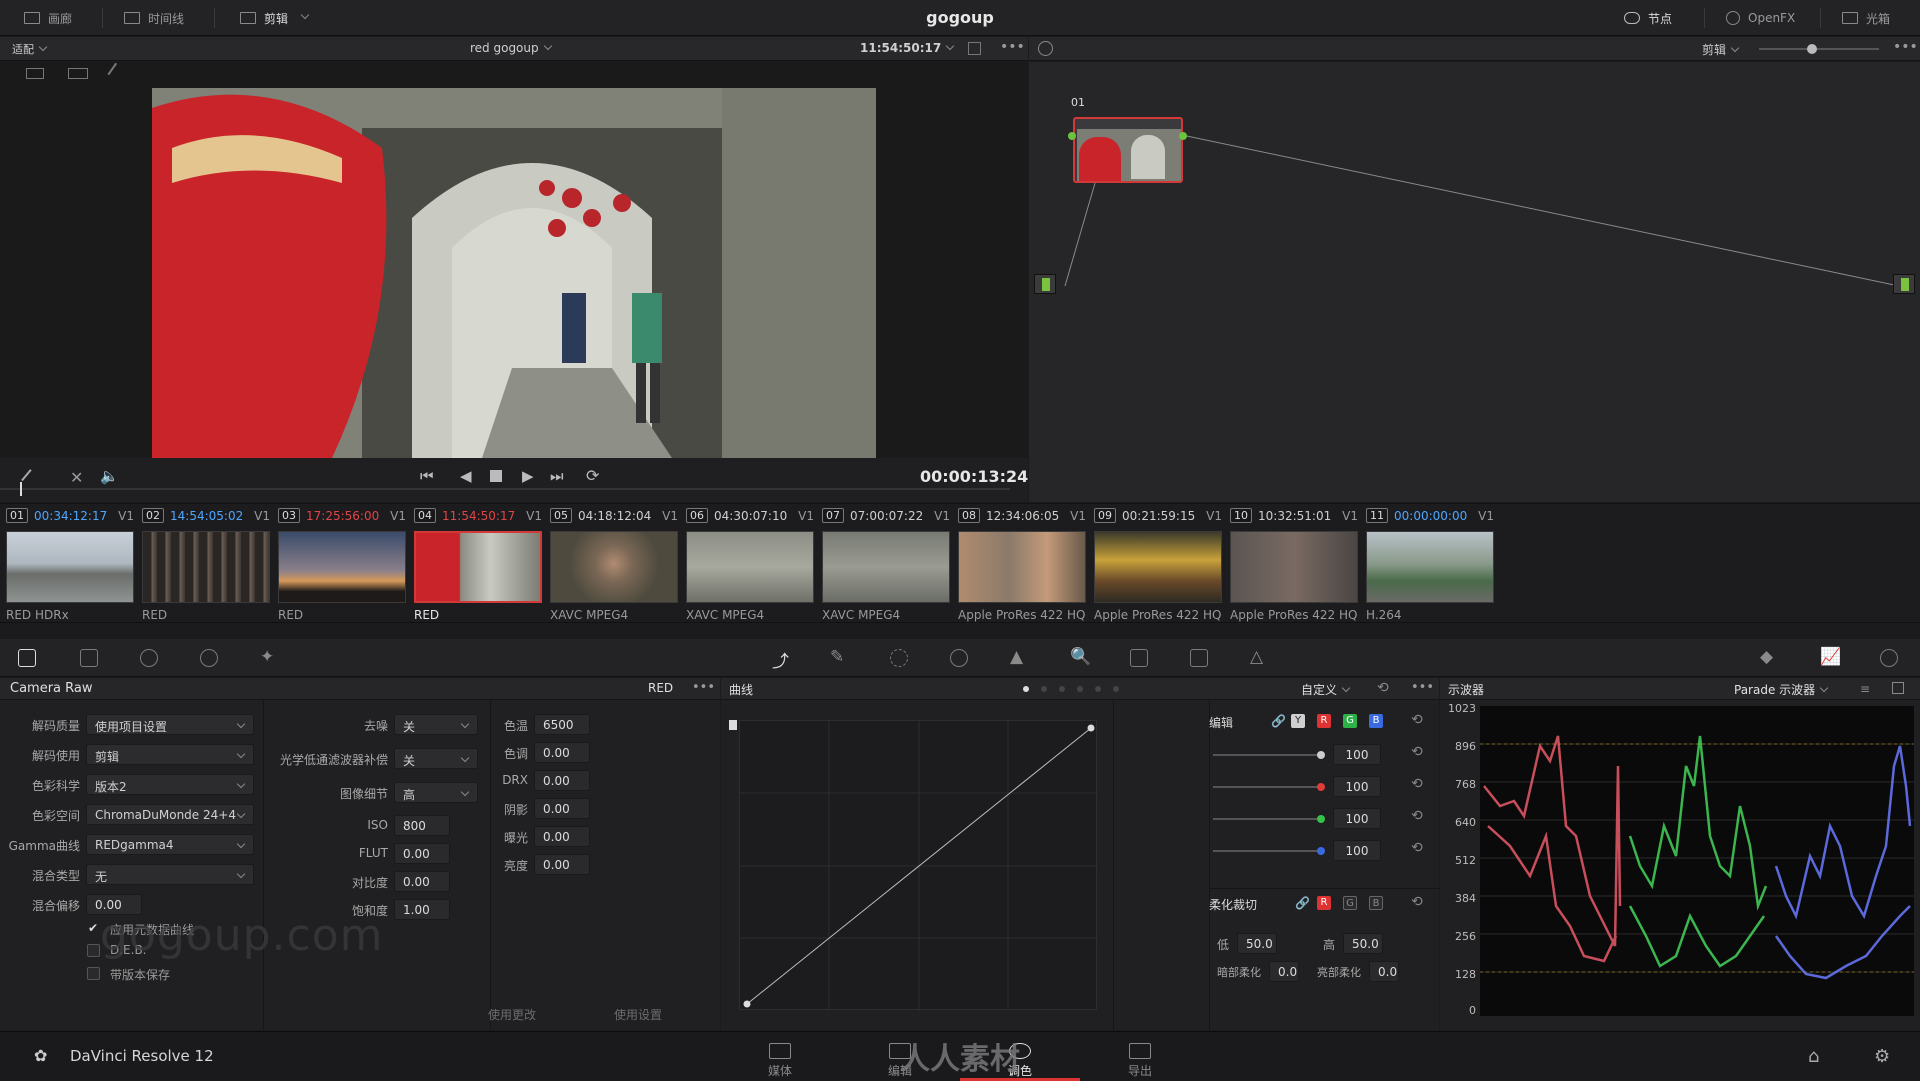 Image resolution: width=1920 pixels, height=1081 pixels. What do you see at coordinates (1284, 971) in the screenshot?
I see `low-soft-field: 0.0` at bounding box center [1284, 971].